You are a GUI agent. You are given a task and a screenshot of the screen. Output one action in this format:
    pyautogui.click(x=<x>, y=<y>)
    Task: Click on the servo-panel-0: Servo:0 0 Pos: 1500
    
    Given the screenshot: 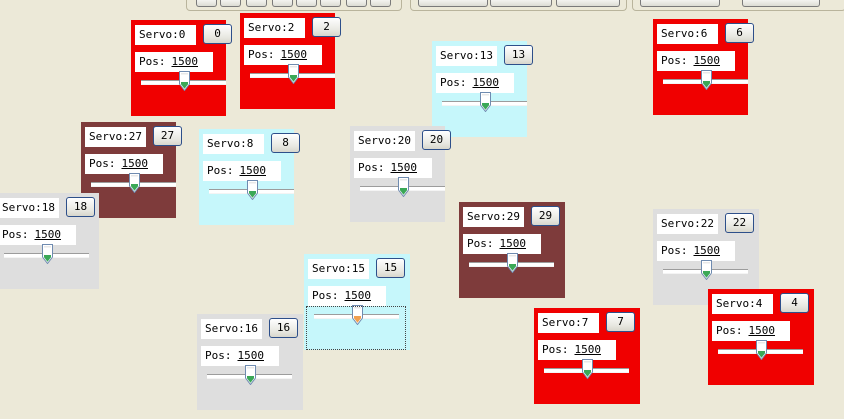 What is the action you would take?
    pyautogui.click(x=181, y=68)
    